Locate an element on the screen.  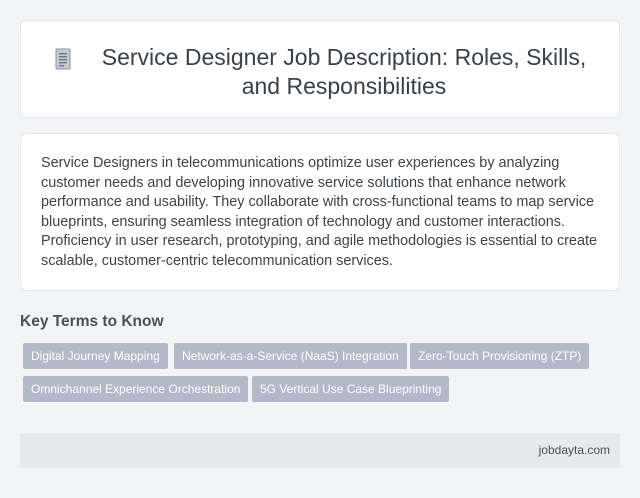
key-terms-heading: Key Terms to Know is located at coordinates (92, 321).